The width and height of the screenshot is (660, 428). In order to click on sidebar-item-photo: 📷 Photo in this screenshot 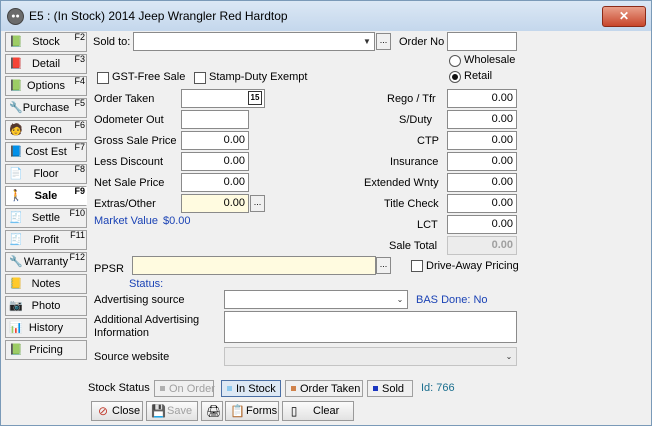, I will do `click(46, 306)`.